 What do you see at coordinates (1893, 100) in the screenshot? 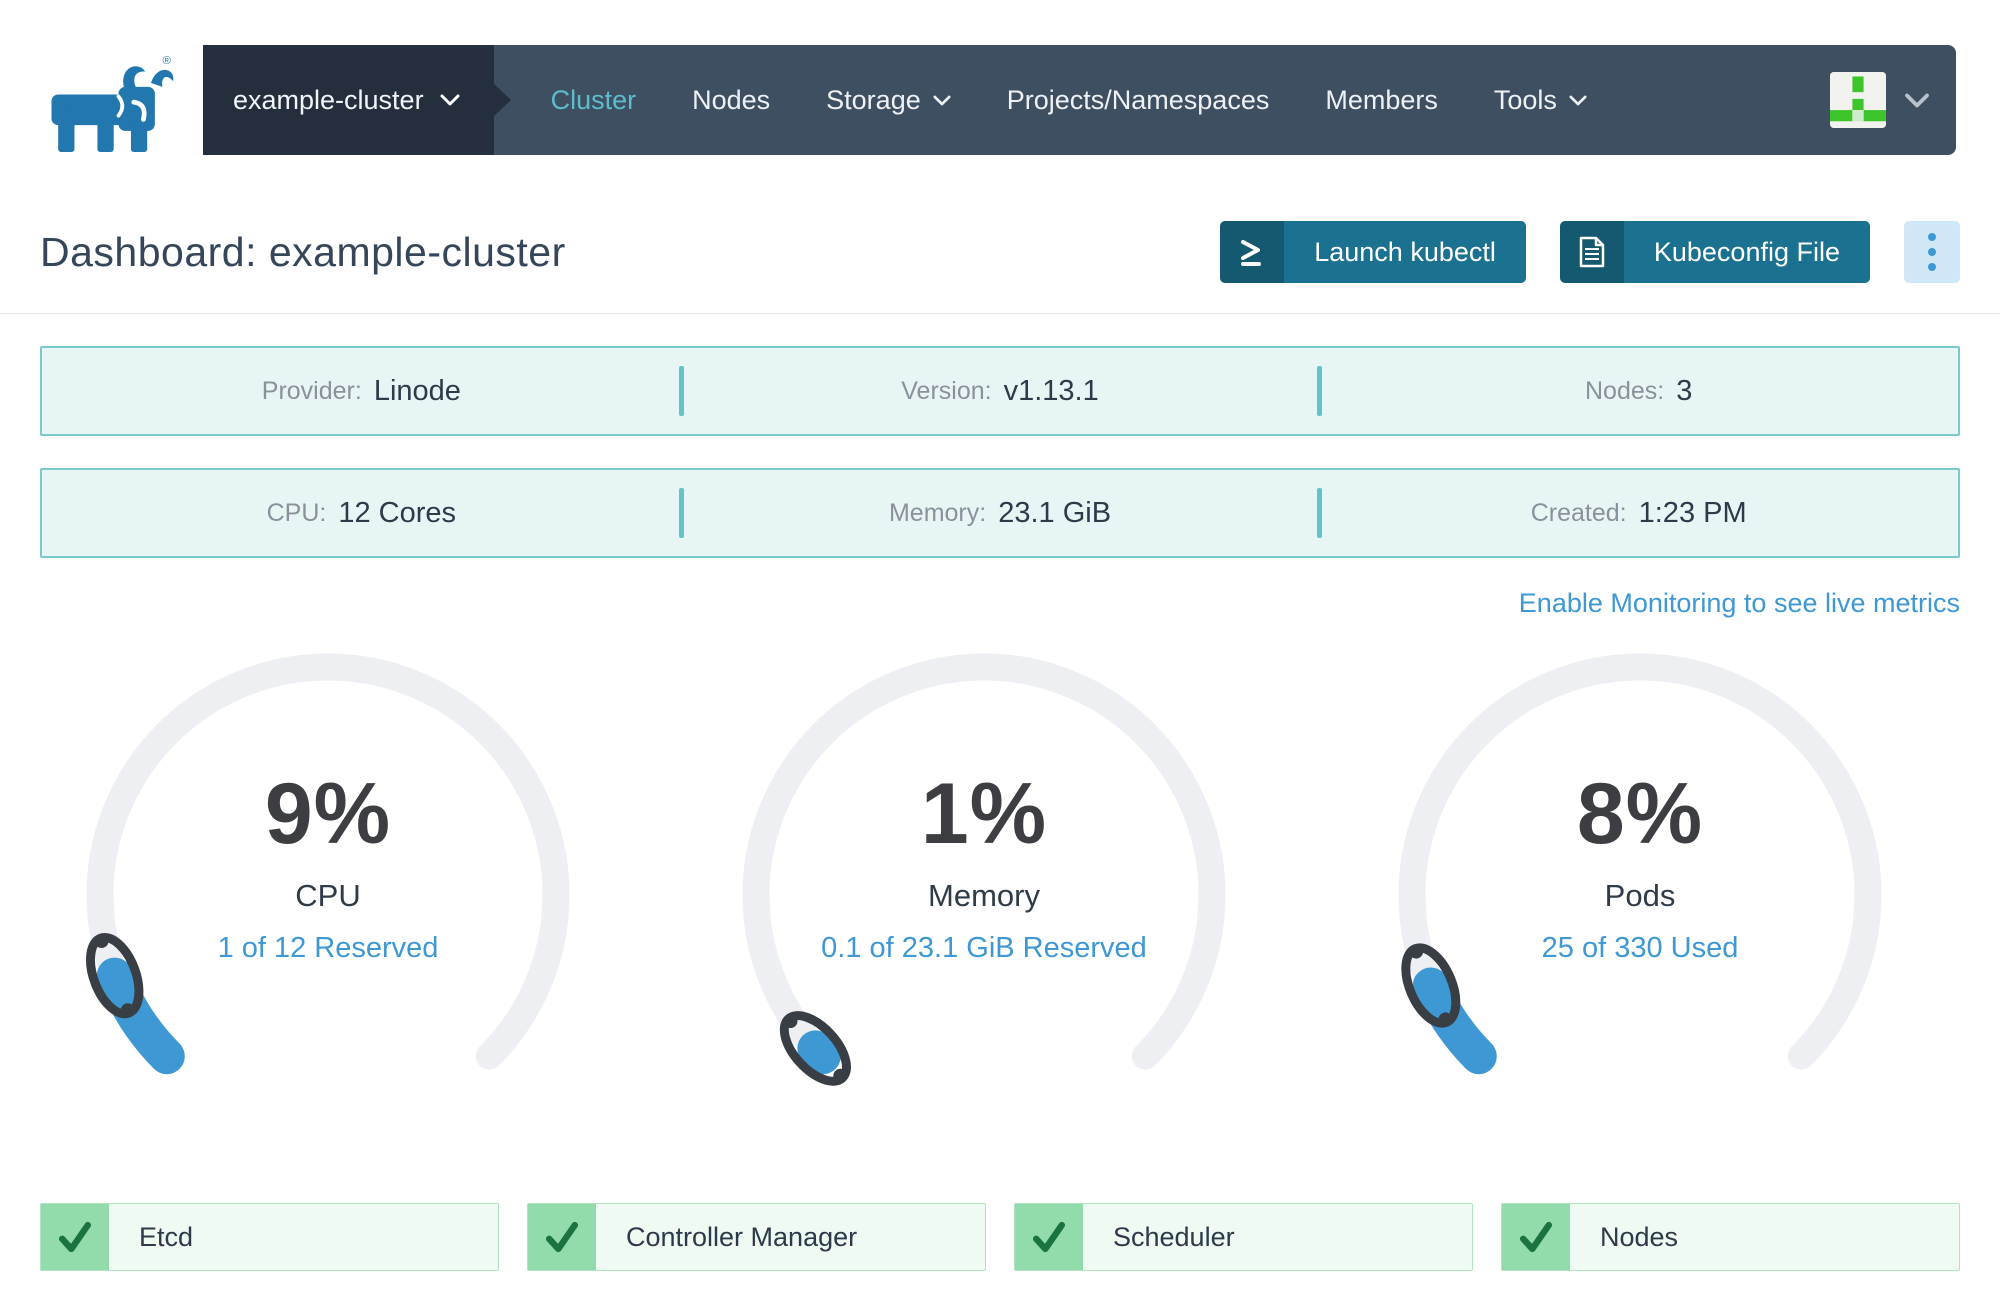
I see `user-menu` at bounding box center [1893, 100].